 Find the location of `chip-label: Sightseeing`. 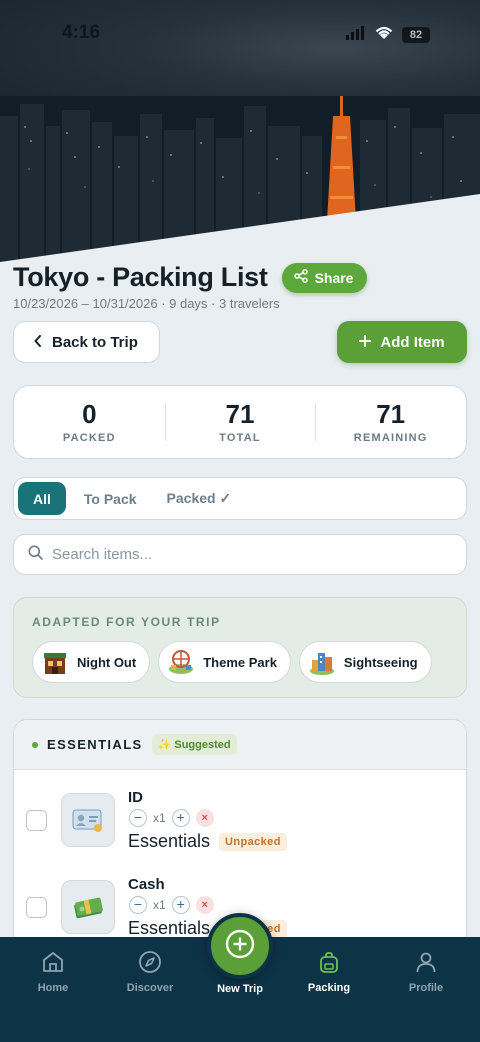

chip-label: Sightseeing is located at coordinates (380, 662).